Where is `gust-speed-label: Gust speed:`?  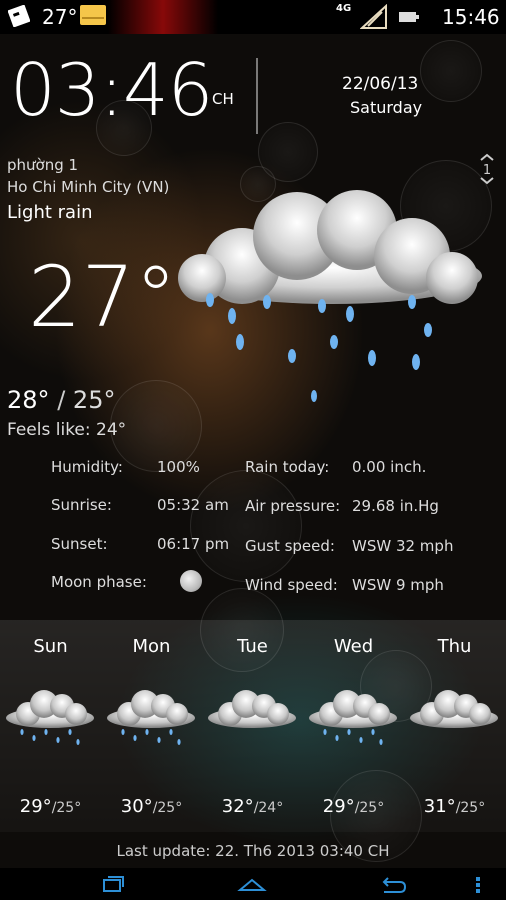 gust-speed-label: Gust speed: is located at coordinates (290, 546).